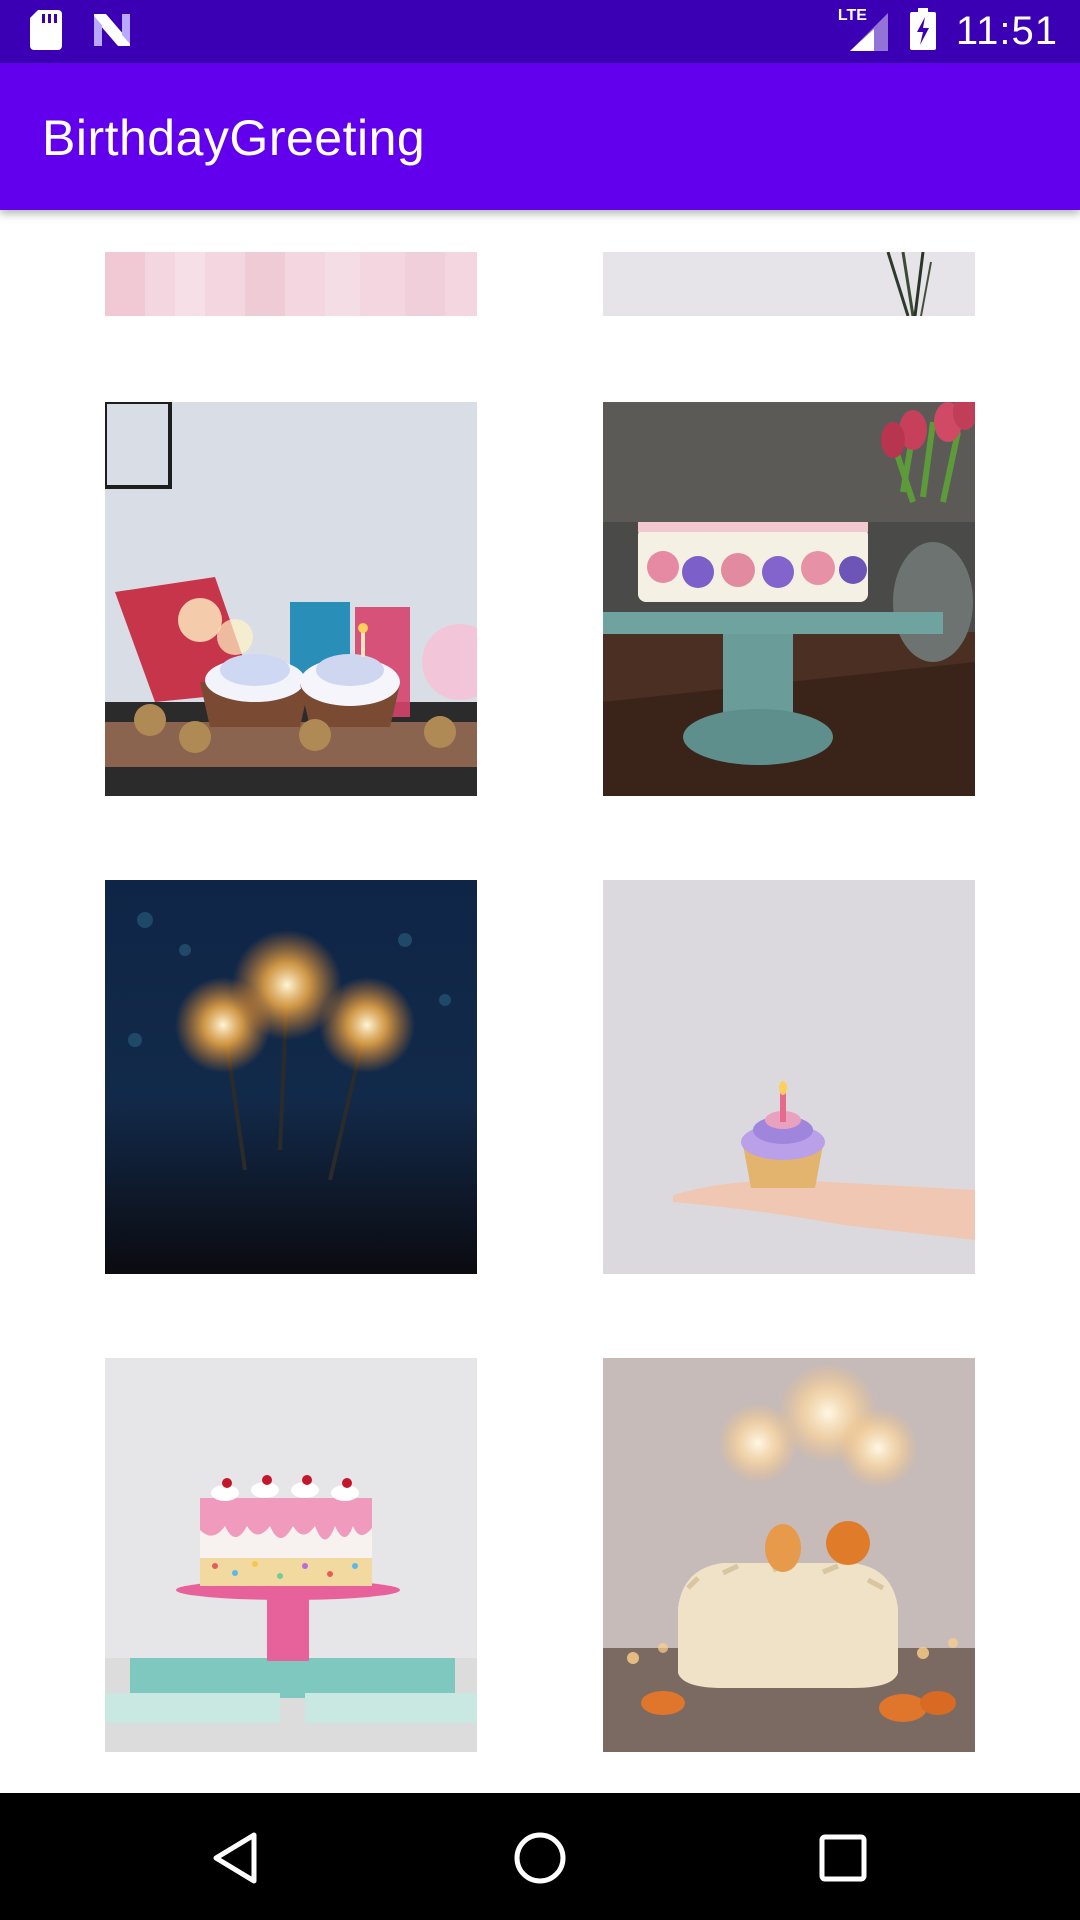 Image resolution: width=1080 pixels, height=1920 pixels. I want to click on home-icon, so click(540, 1858).